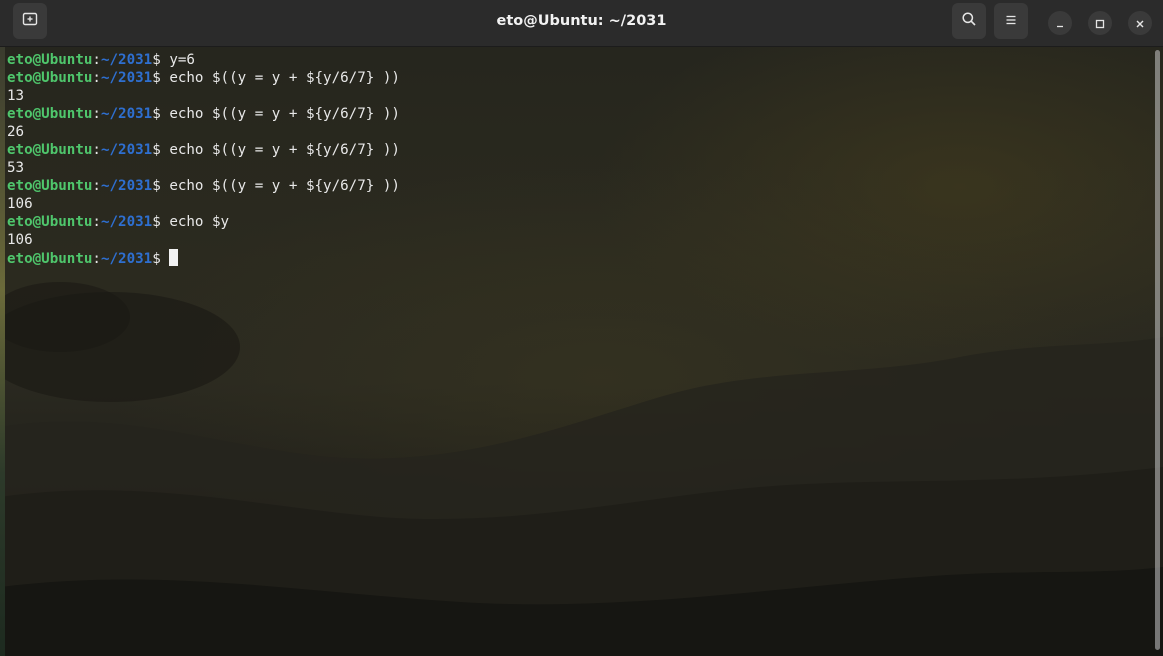  I want to click on maximize-icon, so click(1100, 23).